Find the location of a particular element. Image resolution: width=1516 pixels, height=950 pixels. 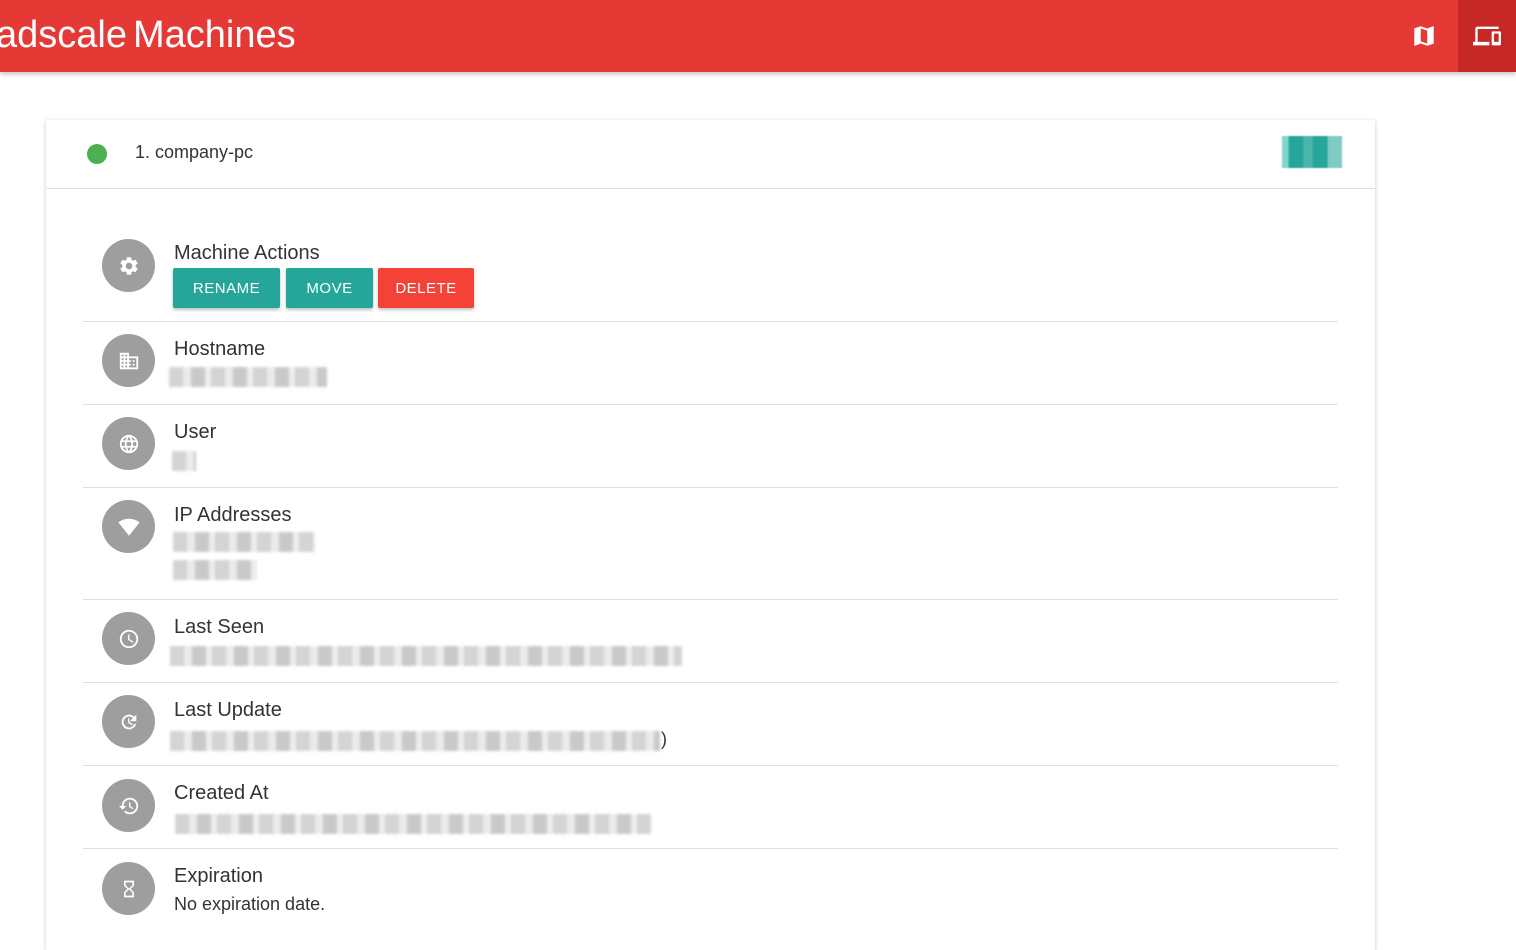

nav-map-button is located at coordinates (1424, 36).